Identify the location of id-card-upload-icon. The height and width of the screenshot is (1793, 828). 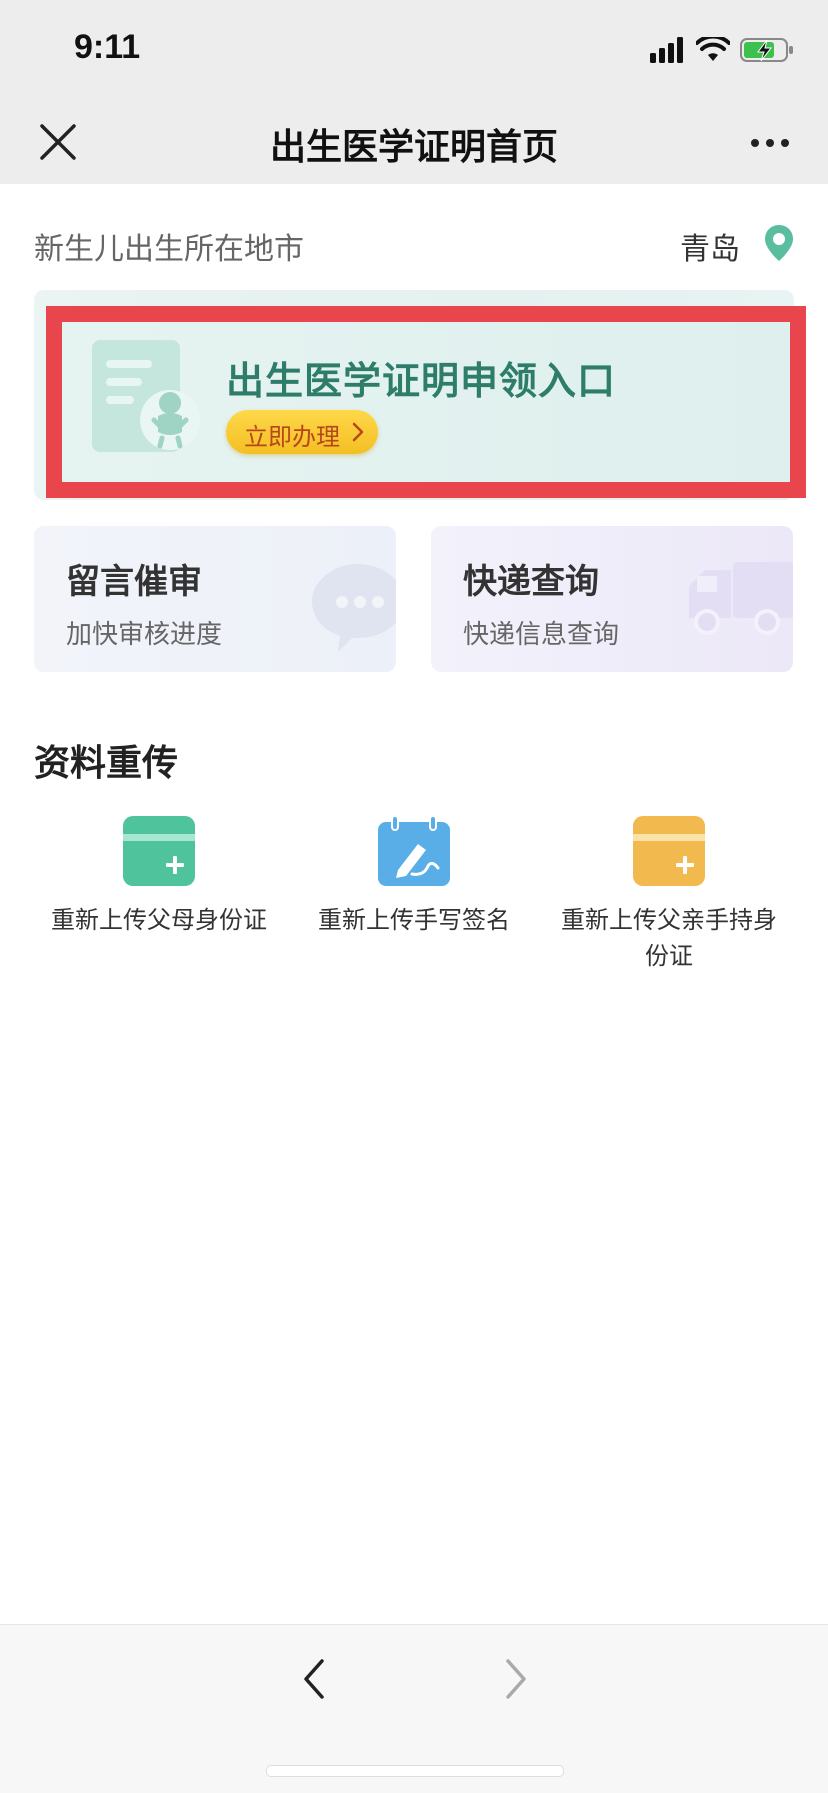
(159, 851).